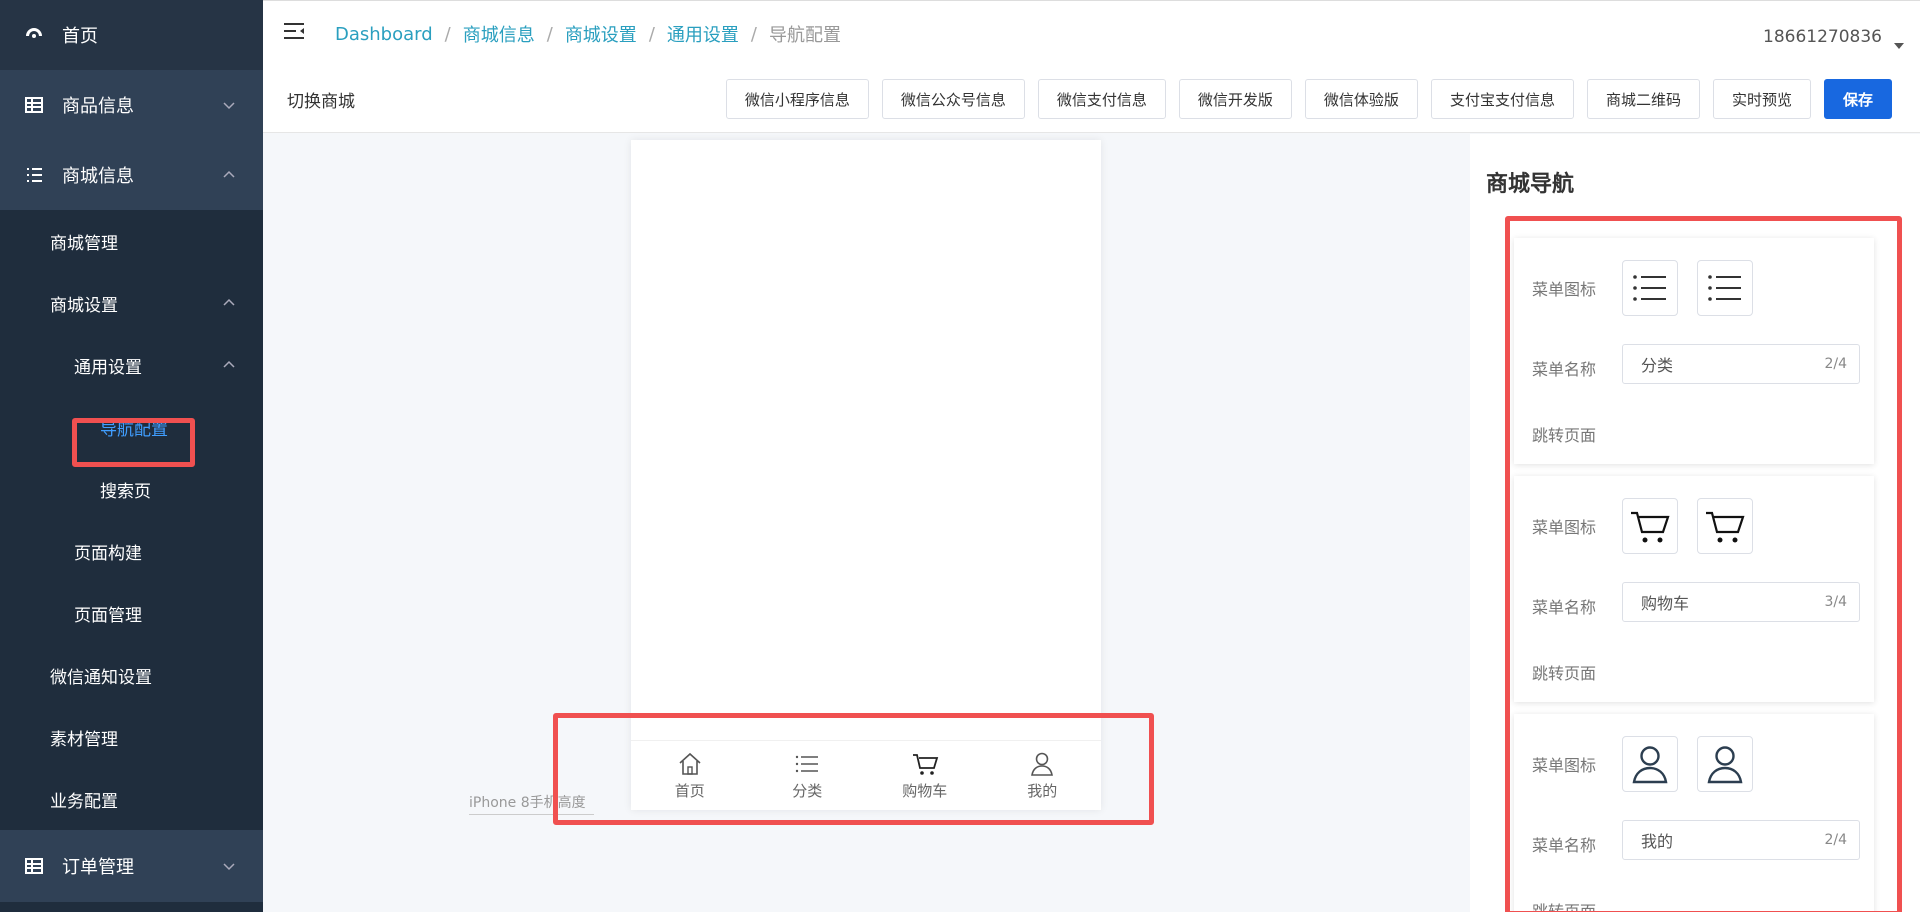  I want to click on wechat-trial-button: 微信体验版, so click(1361, 99).